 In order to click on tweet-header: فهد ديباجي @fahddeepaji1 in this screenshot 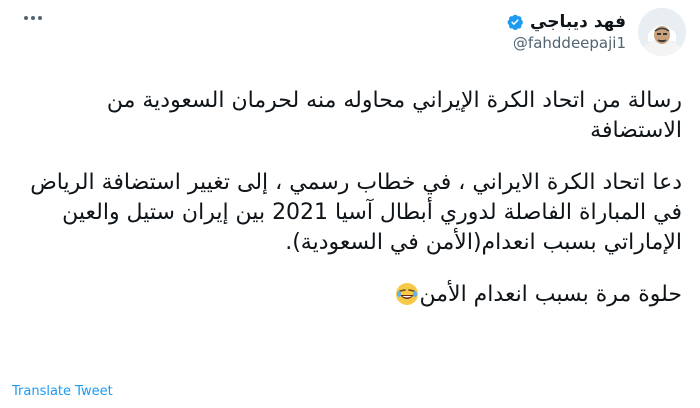, I will do `click(349, 32)`.